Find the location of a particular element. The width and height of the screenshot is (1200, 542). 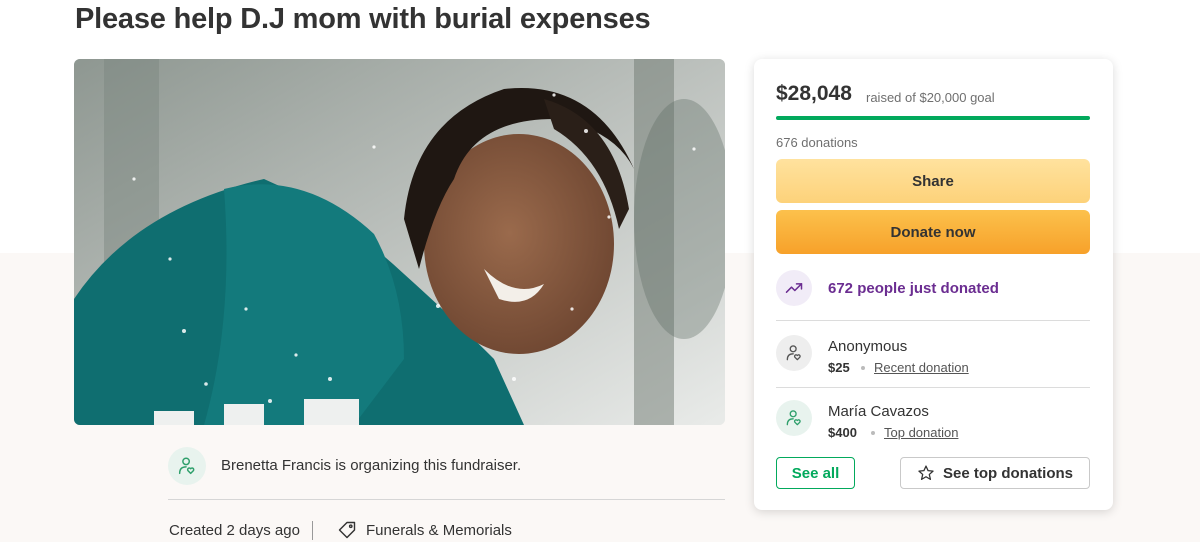

tag-icon is located at coordinates (347, 530).